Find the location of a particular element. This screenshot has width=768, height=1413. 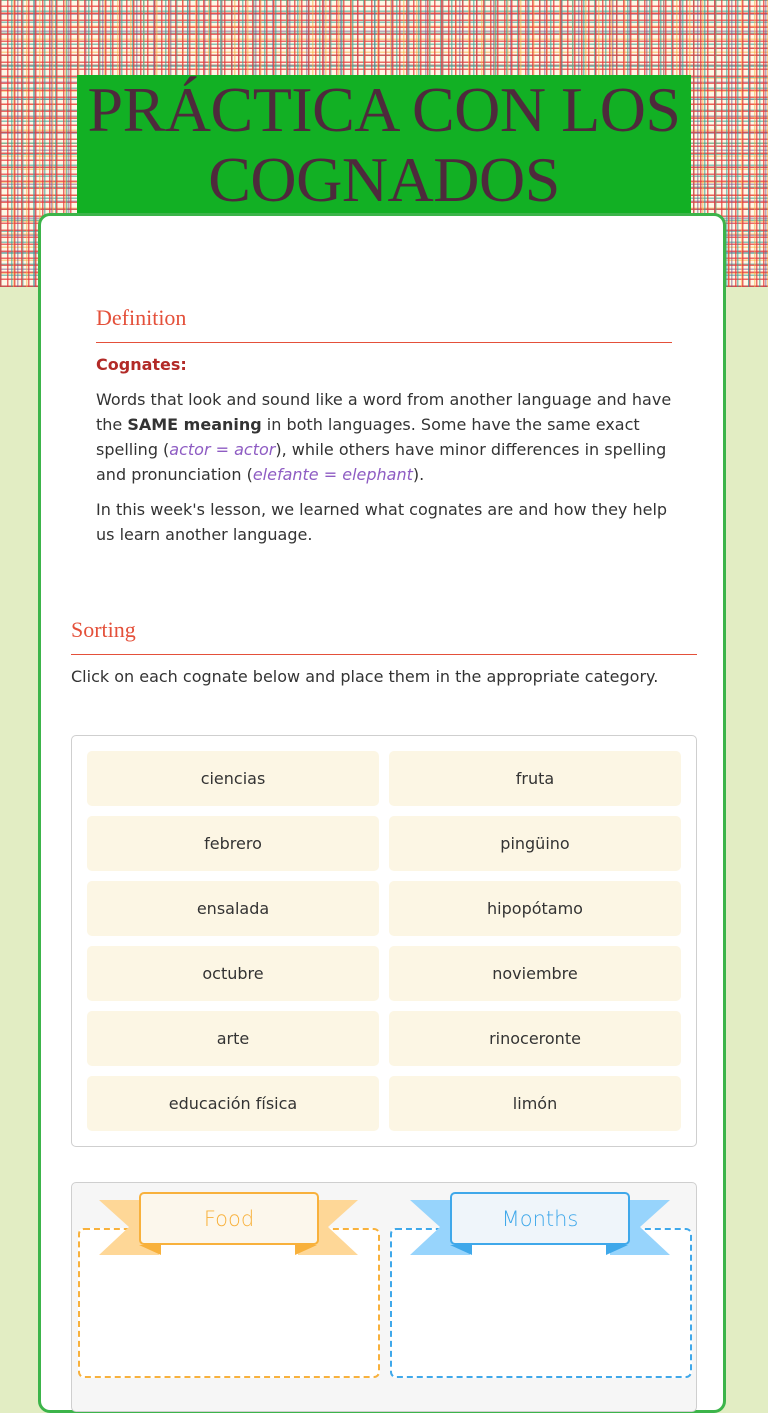

cognate-chip: febrero is located at coordinates (233, 843).